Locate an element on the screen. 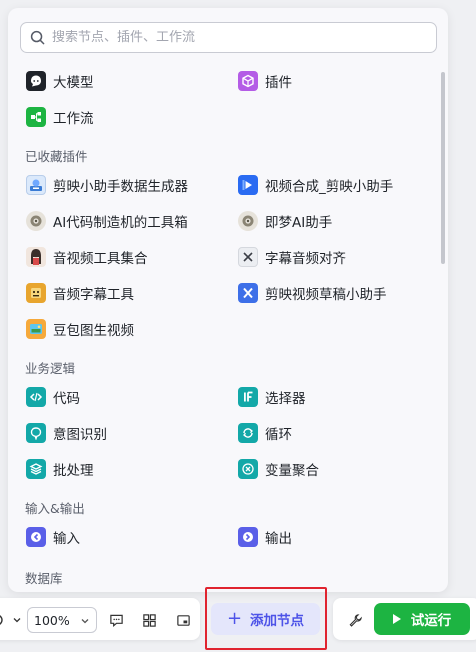 The width and height of the screenshot is (476, 652). node-item-variable-merge: 变量聚合 is located at coordinates (278, 469).